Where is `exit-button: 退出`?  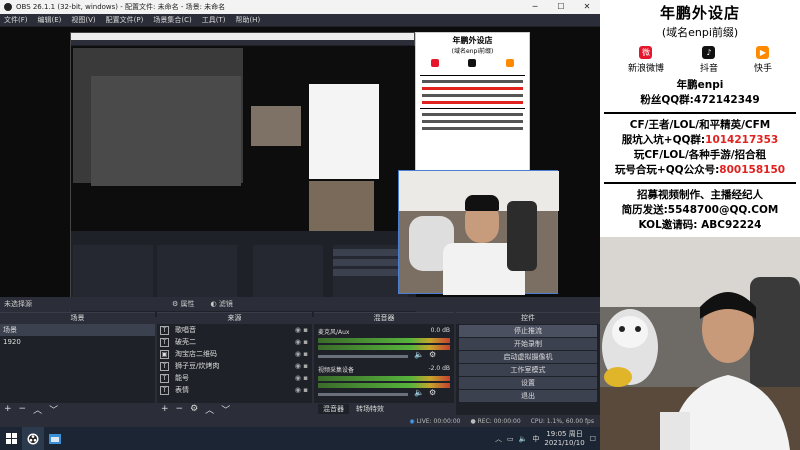
exit-button: 退出 is located at coordinates (528, 396).